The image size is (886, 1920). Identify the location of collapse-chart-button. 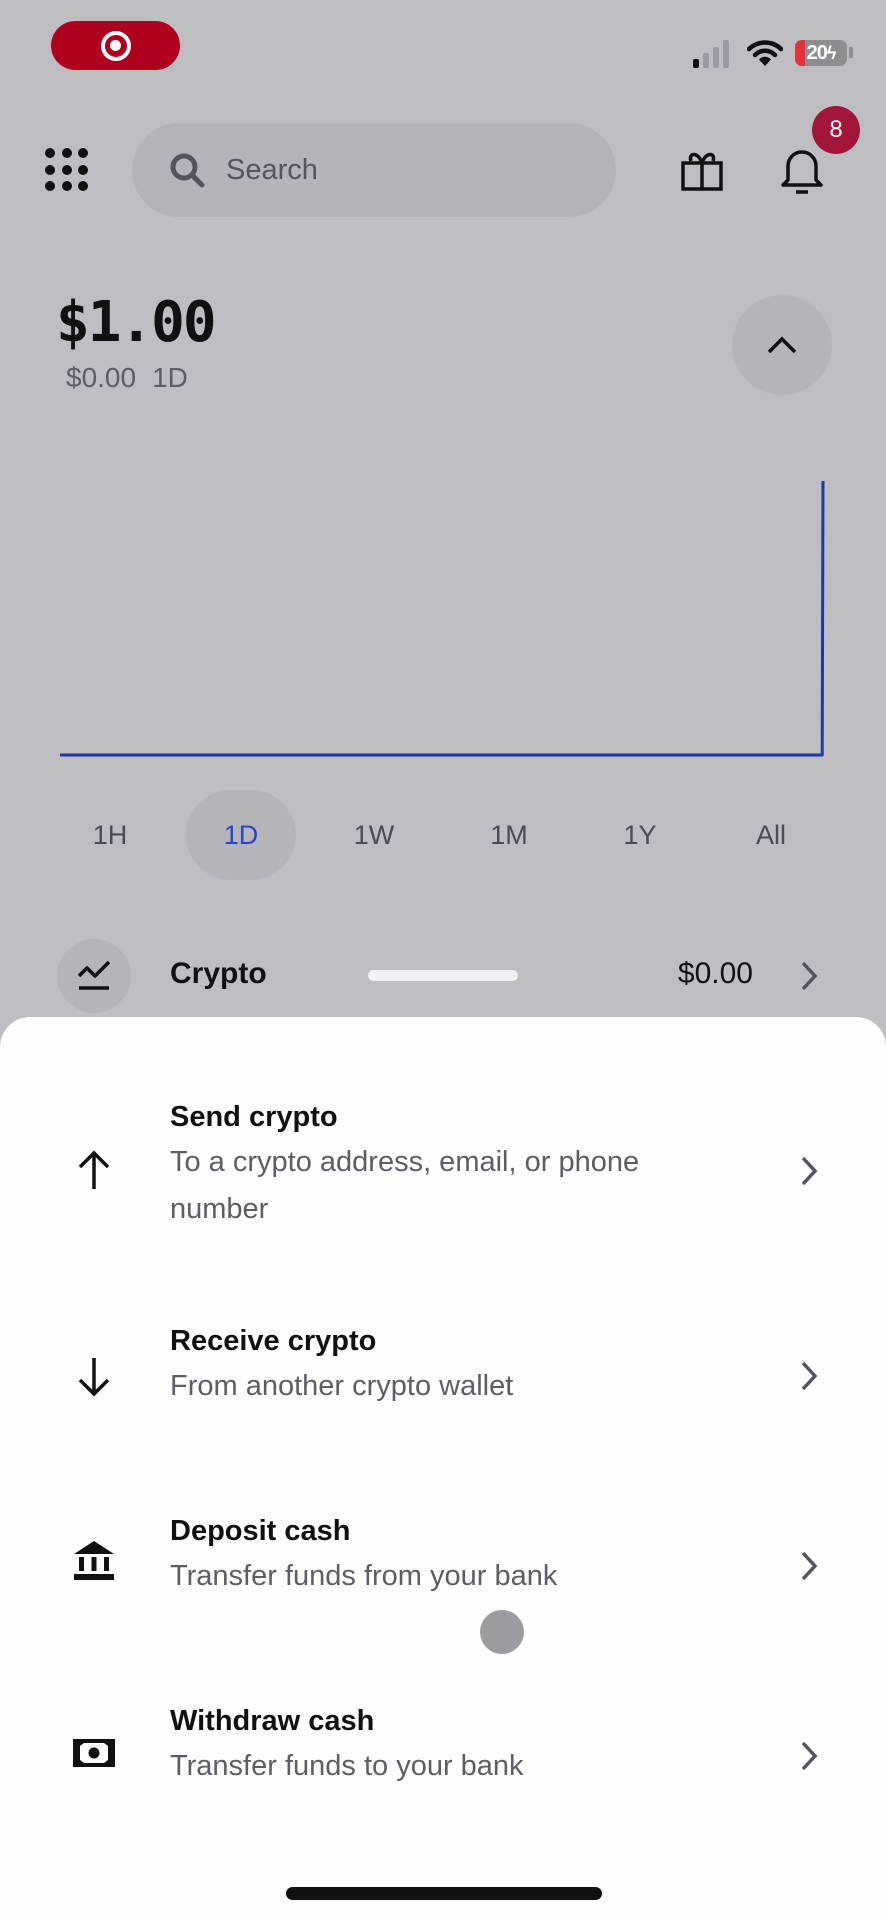
(782, 345).